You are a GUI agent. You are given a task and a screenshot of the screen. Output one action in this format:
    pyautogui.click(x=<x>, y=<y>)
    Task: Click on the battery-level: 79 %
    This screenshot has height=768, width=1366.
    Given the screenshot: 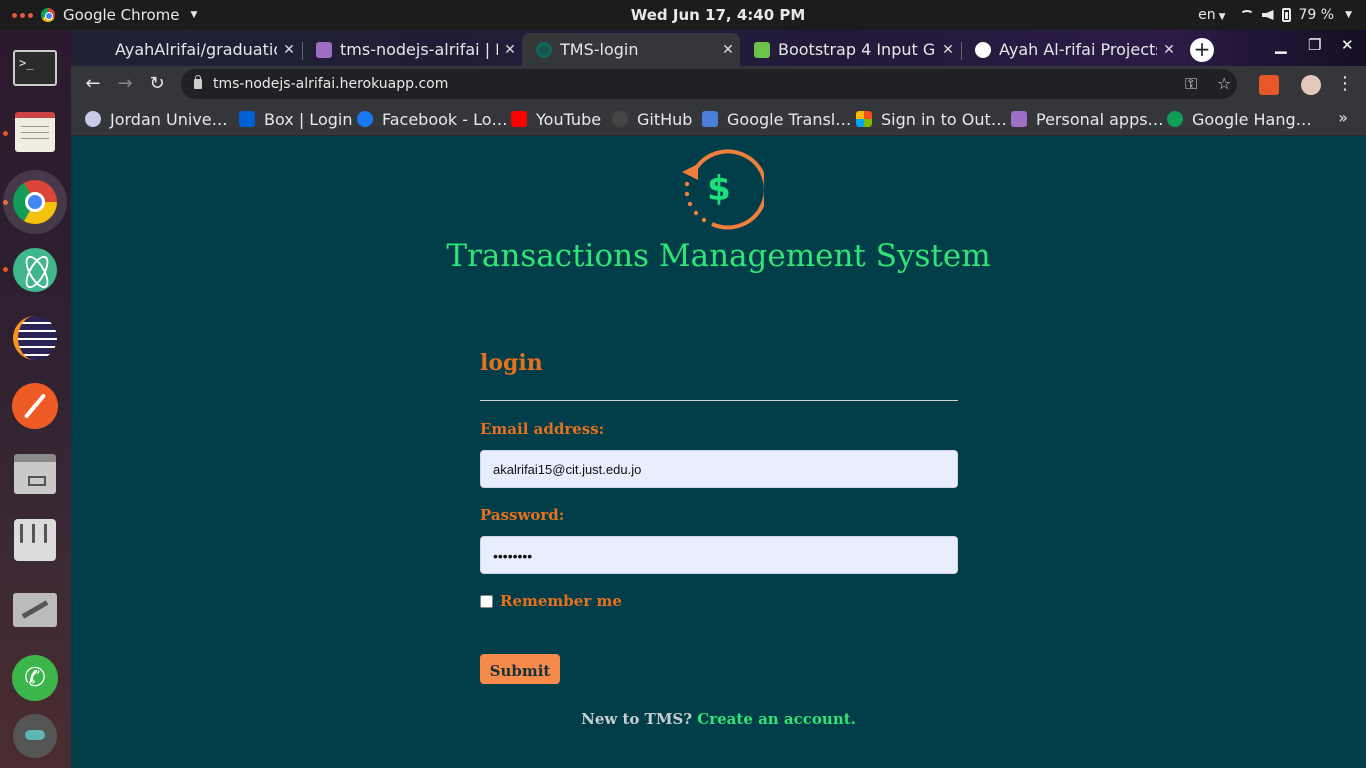 What is the action you would take?
    pyautogui.click(x=1316, y=15)
    